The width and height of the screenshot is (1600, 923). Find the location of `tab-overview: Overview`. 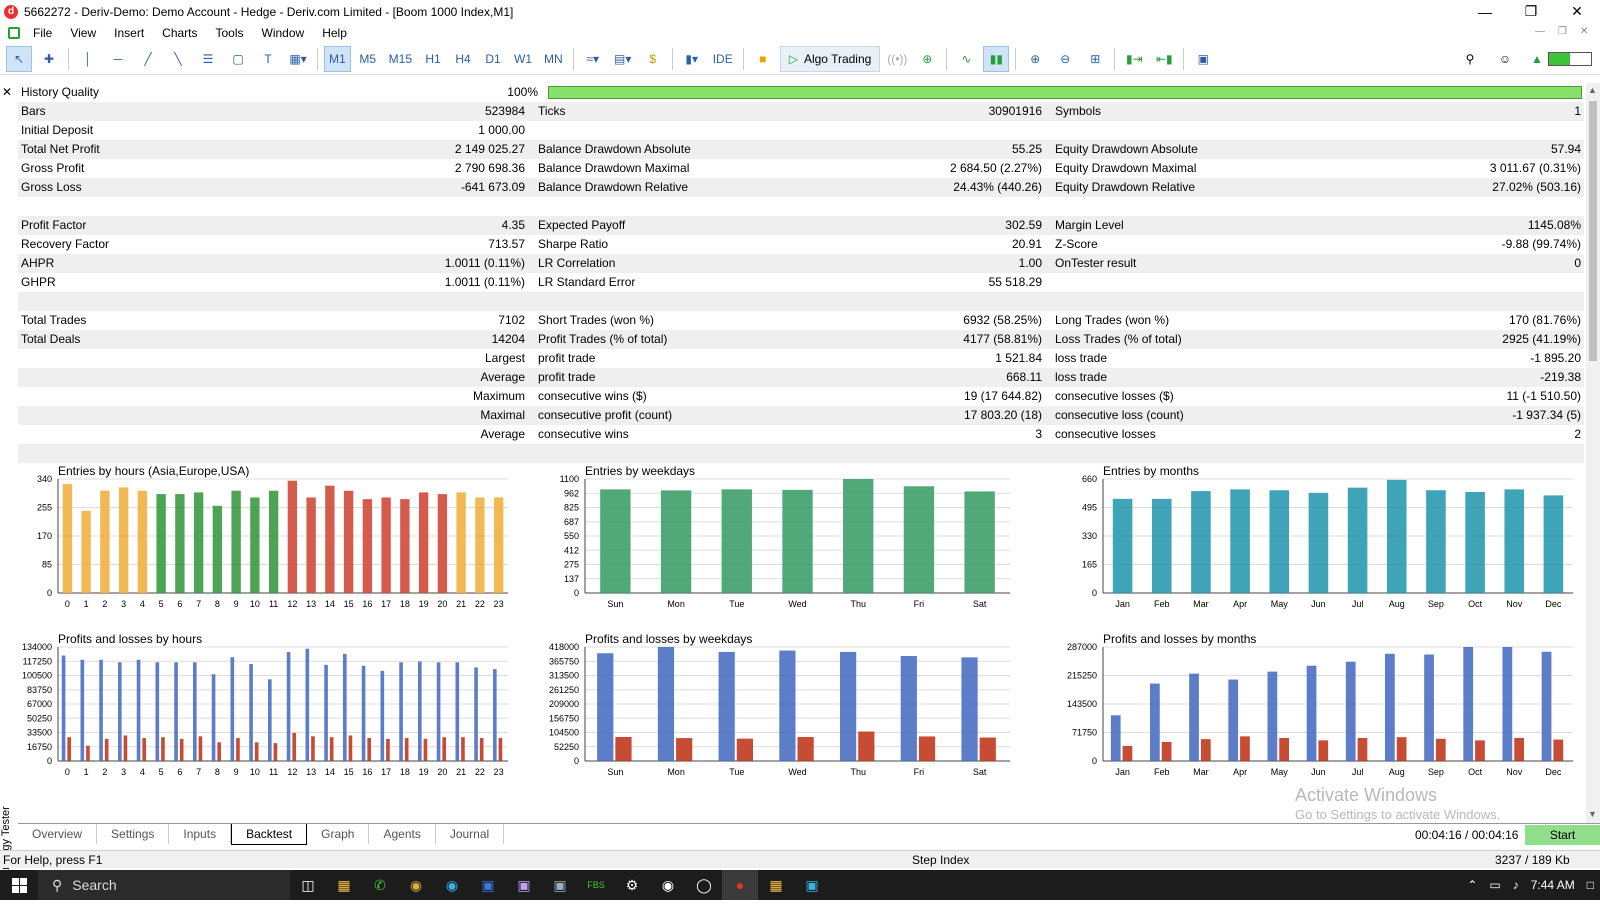

tab-overview: Overview is located at coordinates (58, 834).